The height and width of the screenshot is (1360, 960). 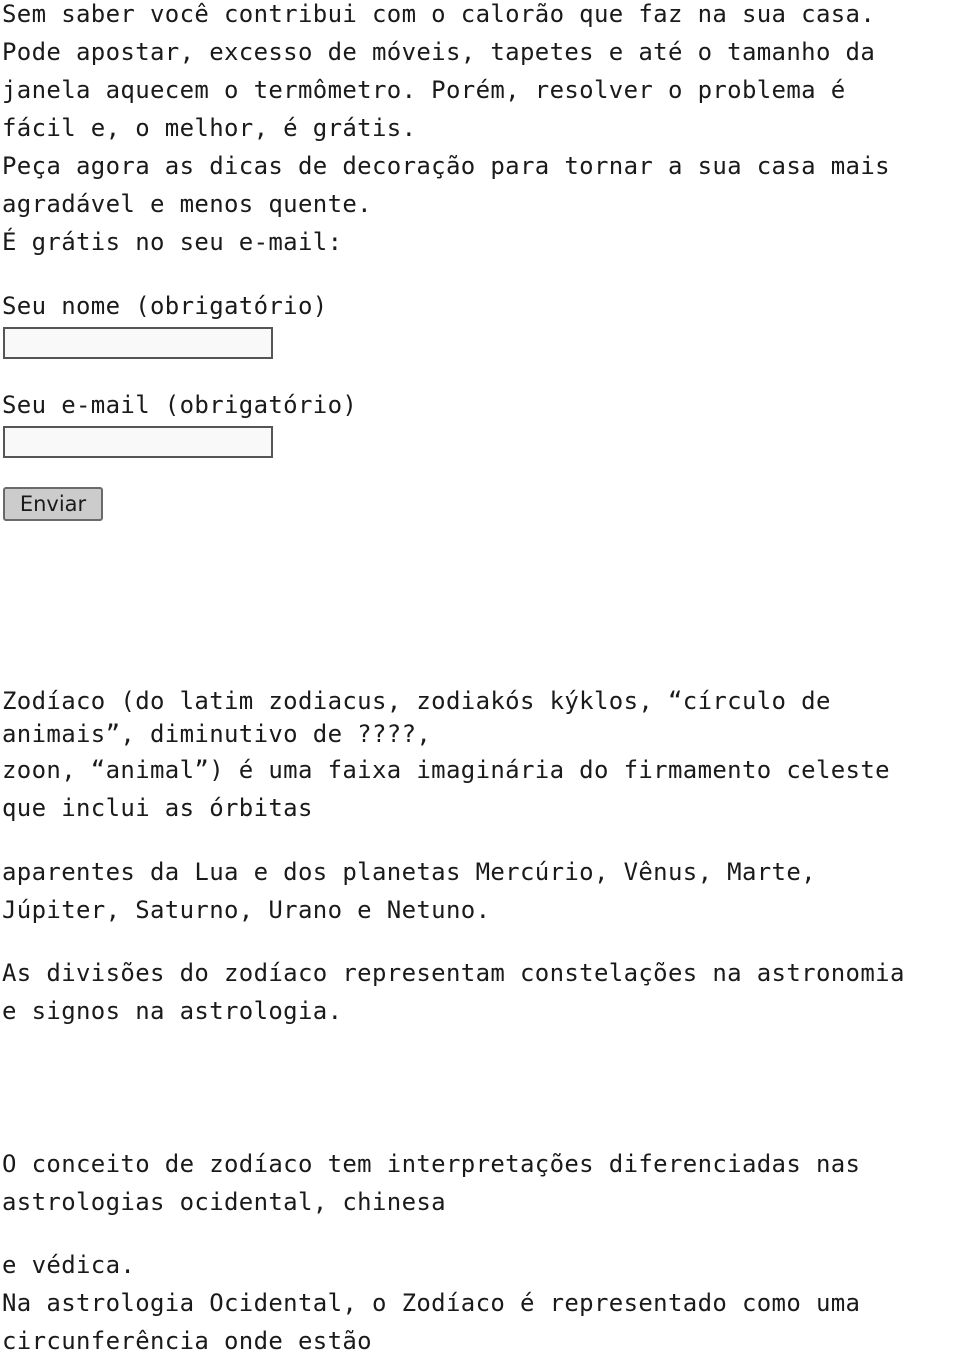 I want to click on intro-line: agradável e menos quente., so click(x=187, y=204).